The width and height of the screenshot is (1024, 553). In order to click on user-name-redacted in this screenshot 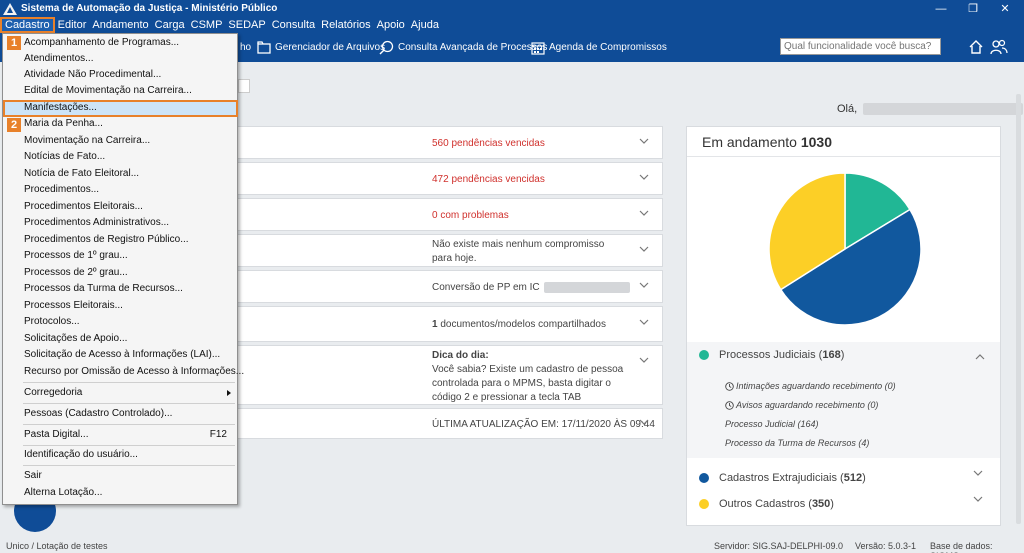, I will do `click(943, 109)`.